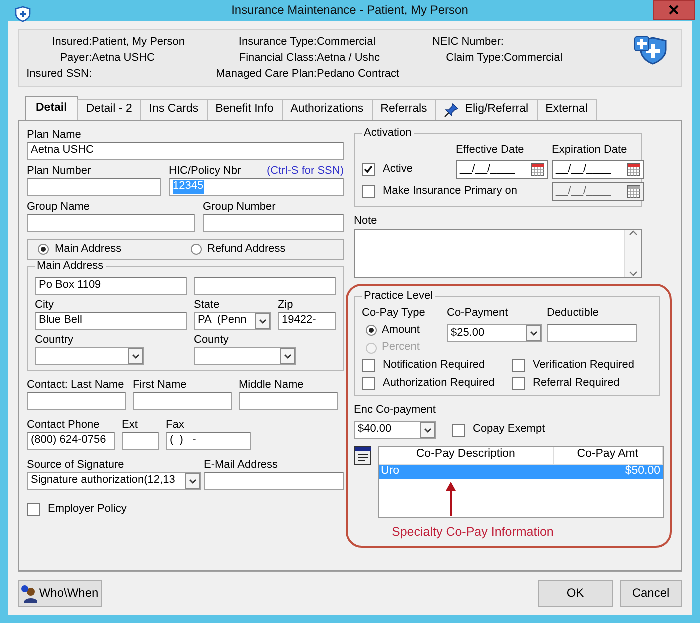 The height and width of the screenshot is (623, 700). What do you see at coordinates (478, 313) in the screenshot?
I see `field-label: Co-Payment` at bounding box center [478, 313].